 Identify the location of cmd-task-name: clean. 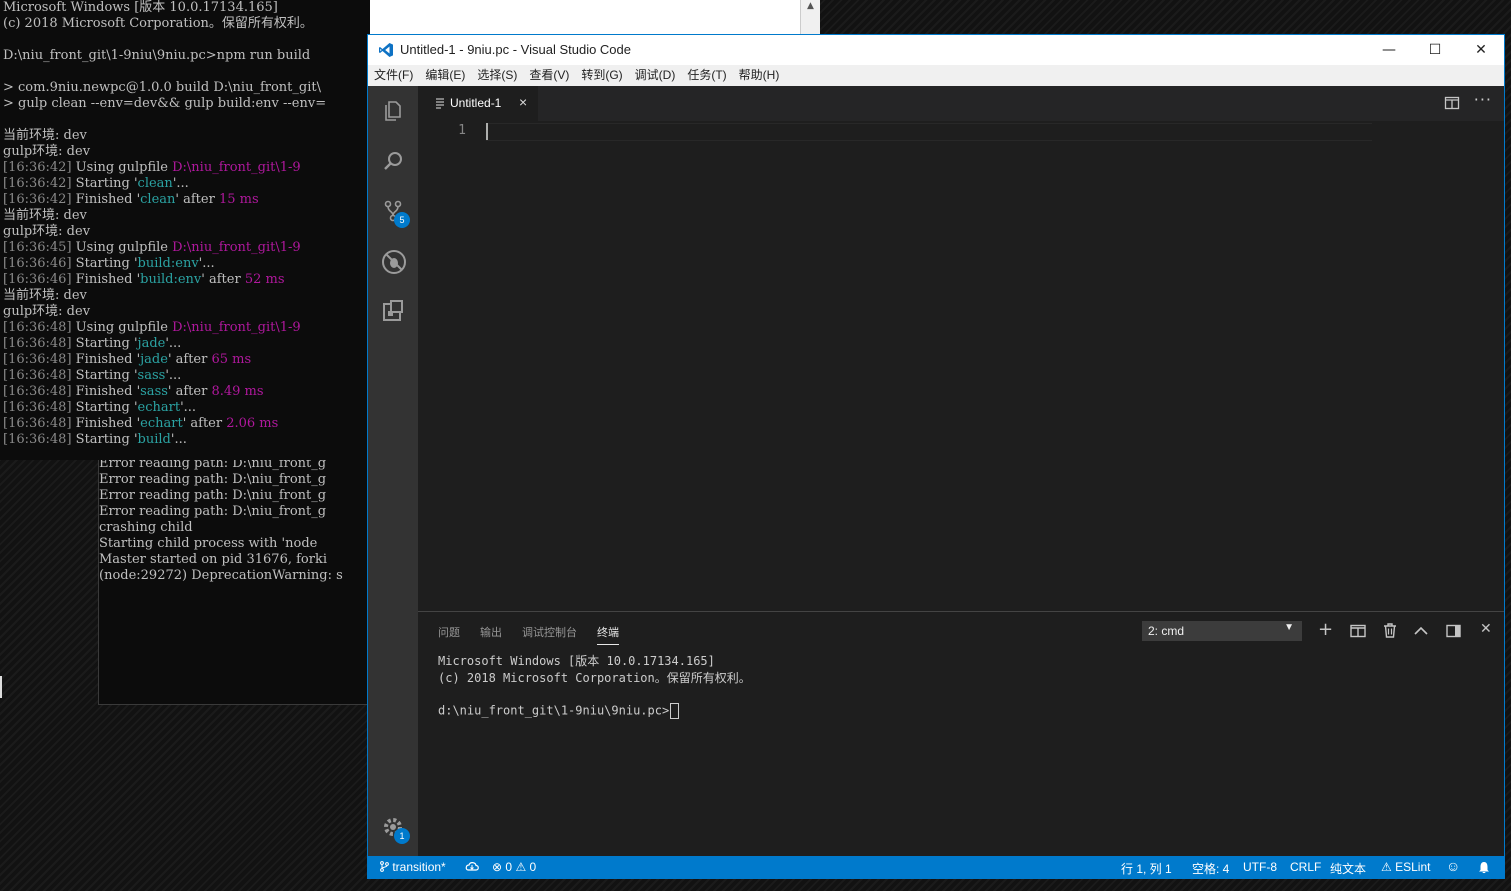
(158, 199).